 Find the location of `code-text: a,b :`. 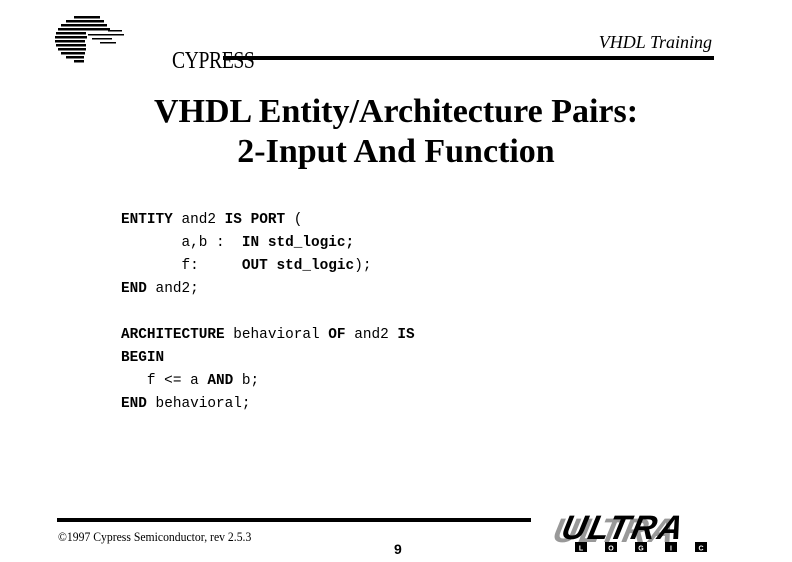

code-text: a,b : is located at coordinates (181, 243).